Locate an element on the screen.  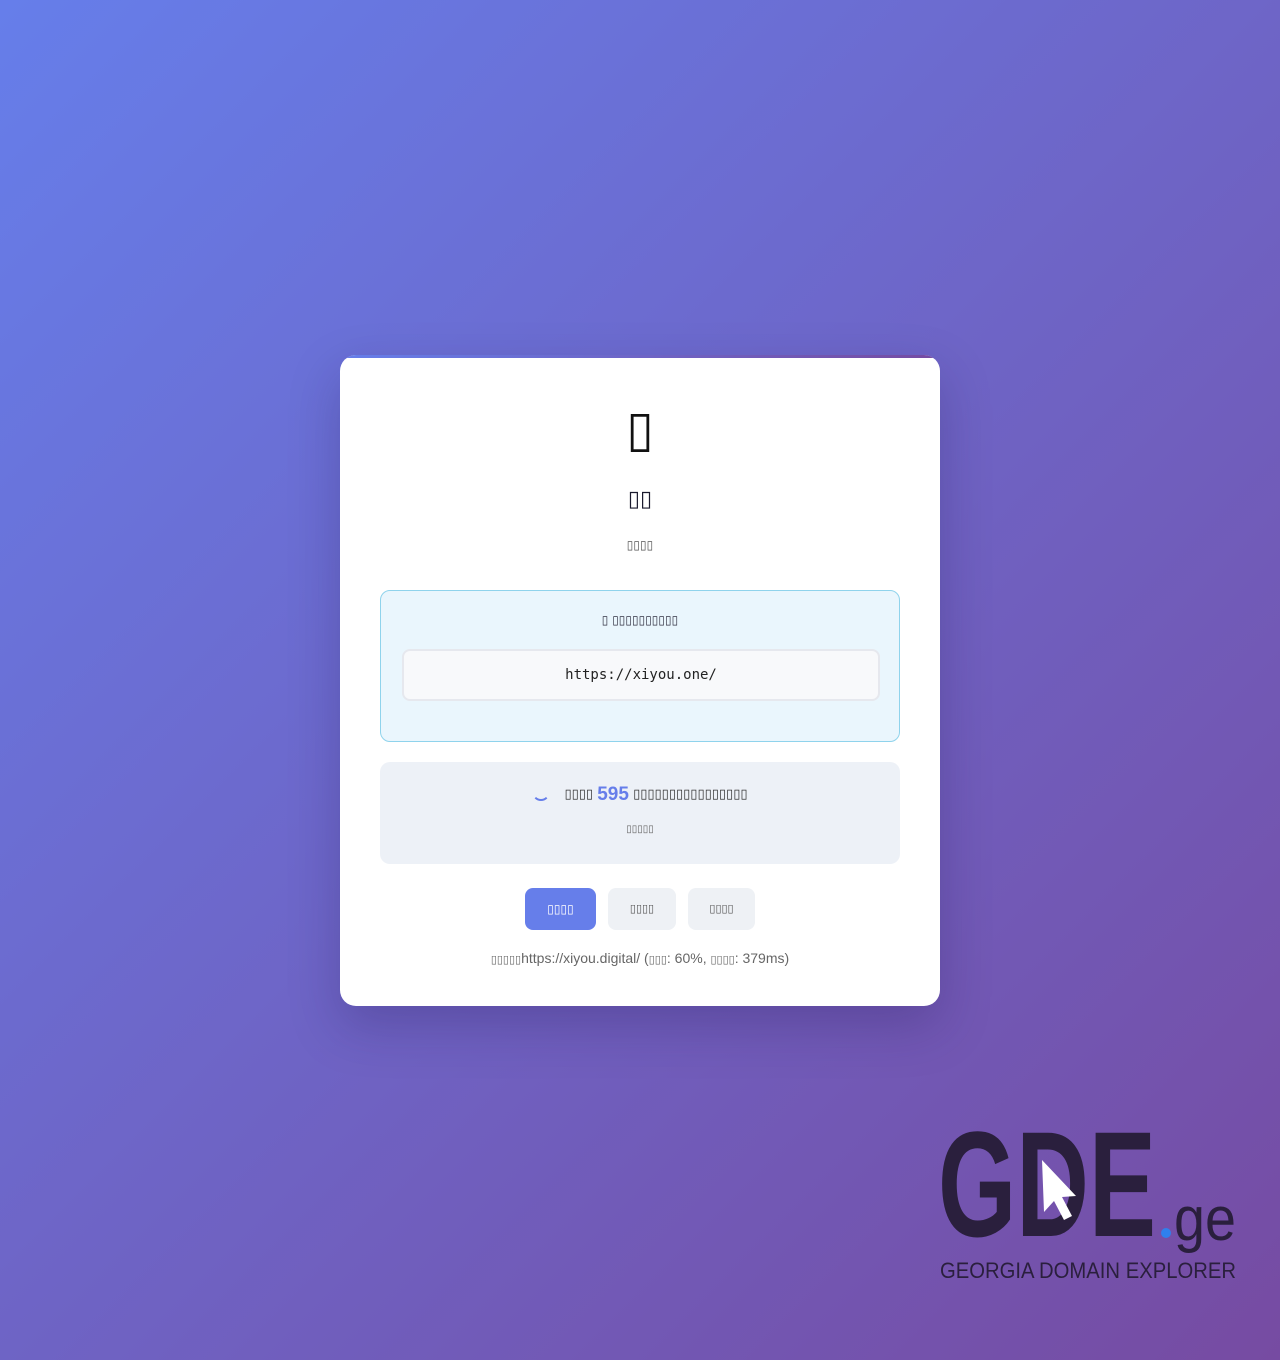
target-label-text: ▯▯▯▯▯▯▯▯▯▯ is located at coordinates (645, 620).